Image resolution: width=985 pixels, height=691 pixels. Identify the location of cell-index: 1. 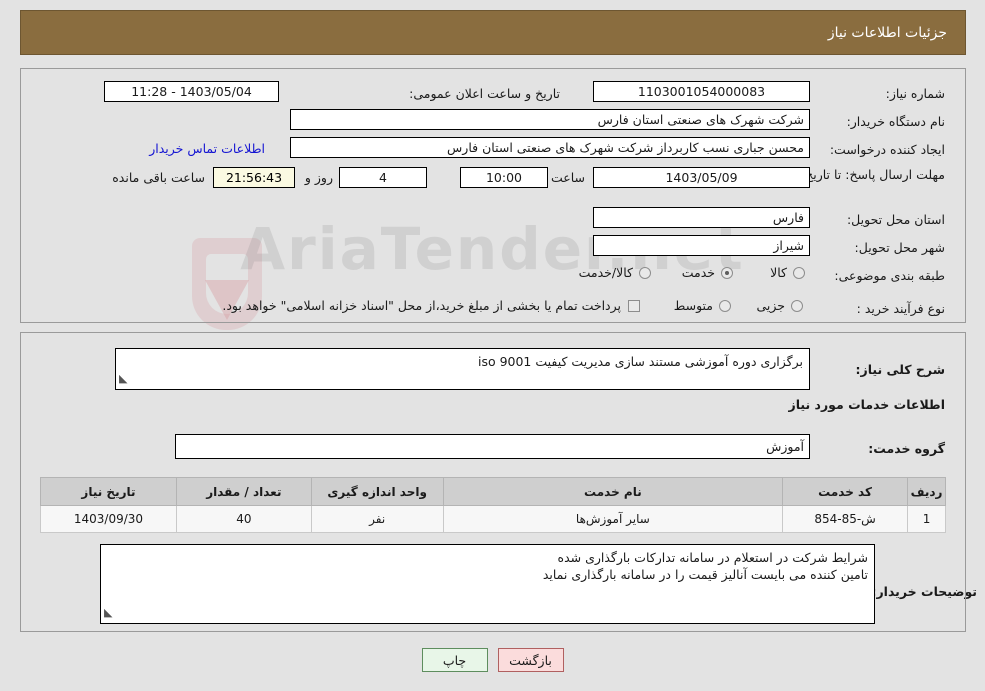
(926, 519).